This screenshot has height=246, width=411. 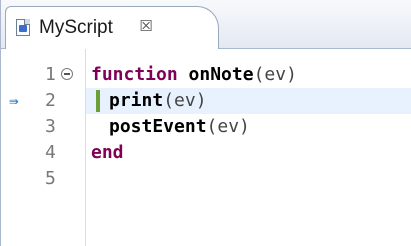 I want to click on code-line: 5, so click(x=206, y=179).